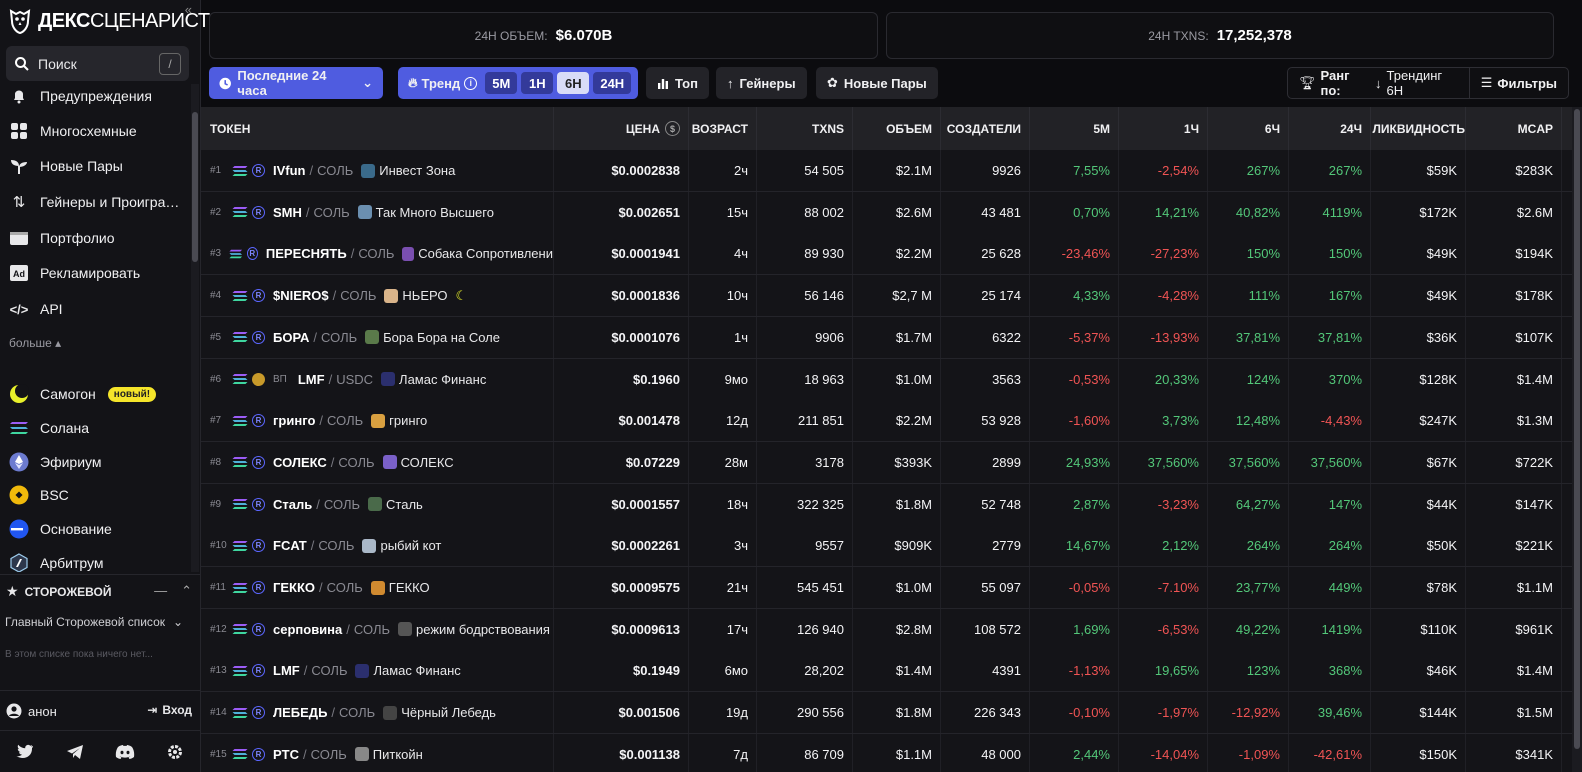 This screenshot has height=772, width=1582. Describe the element at coordinates (897, 128) in the screenshot. I see `header-volume: ОБЪЕМ` at that location.